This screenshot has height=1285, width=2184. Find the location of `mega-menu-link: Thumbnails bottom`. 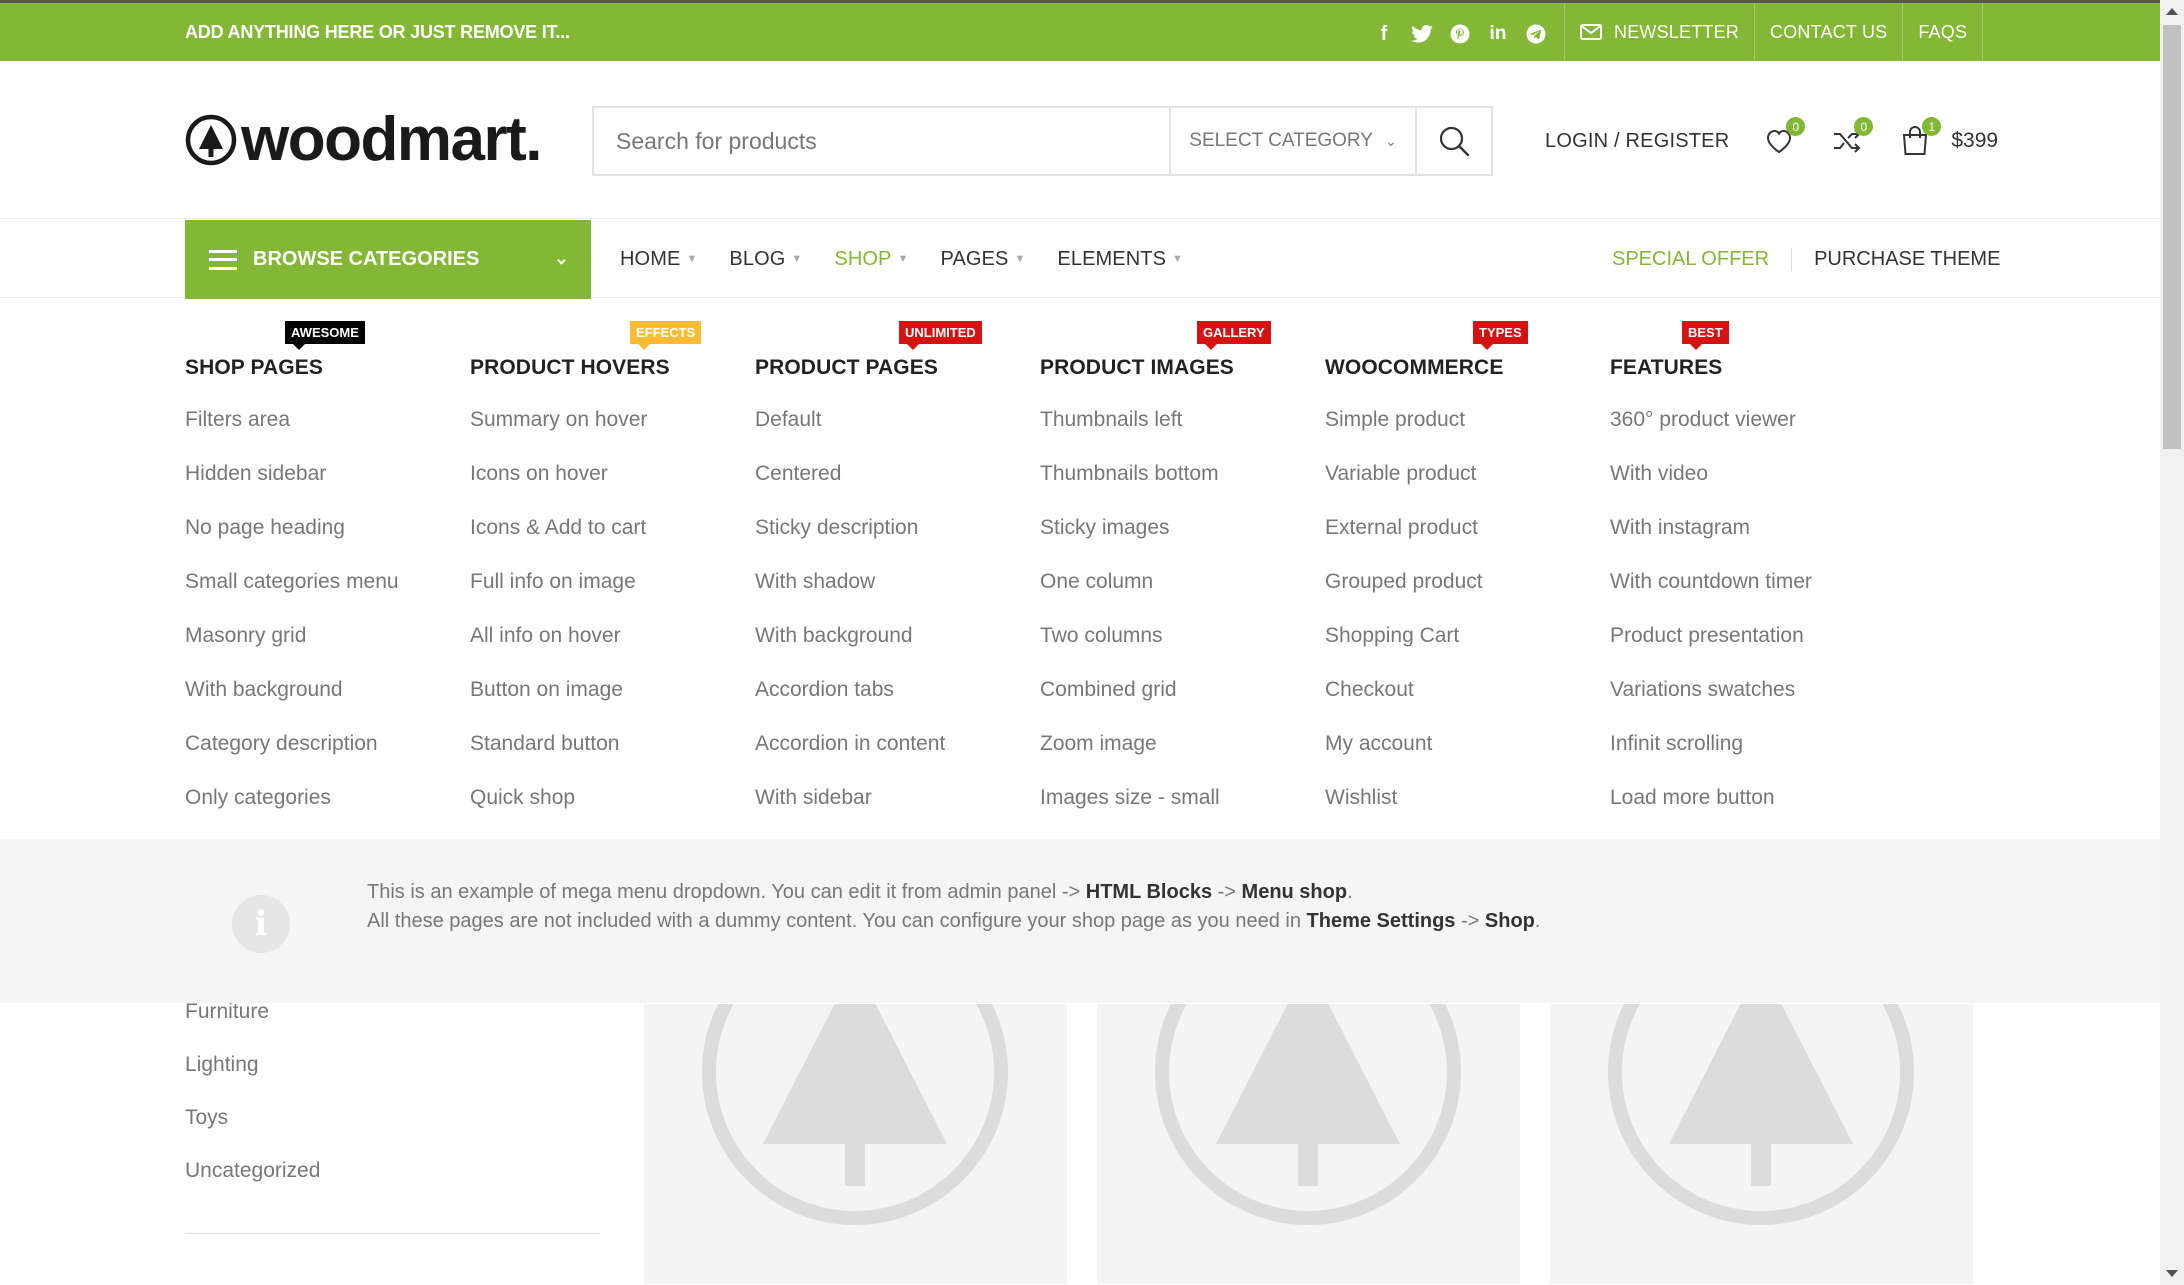

mega-menu-link: Thumbnails bottom is located at coordinates (1130, 489).